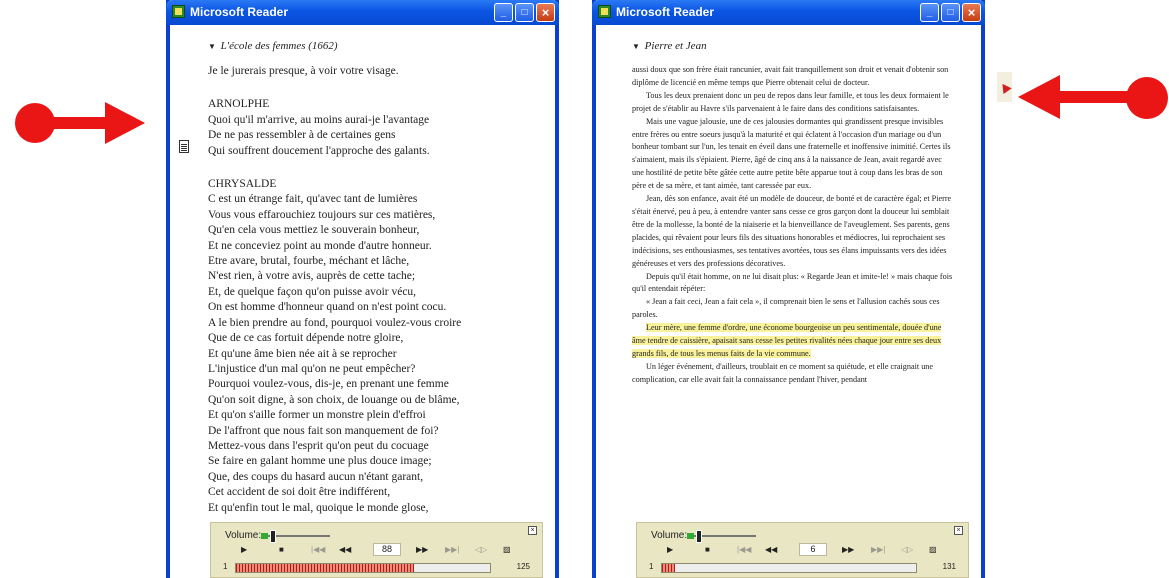 The height and width of the screenshot is (578, 1169). Describe the element at coordinates (302, 135) in the screenshot. I see `verse-line: De ne pas ressembler à de certaines gens` at that location.